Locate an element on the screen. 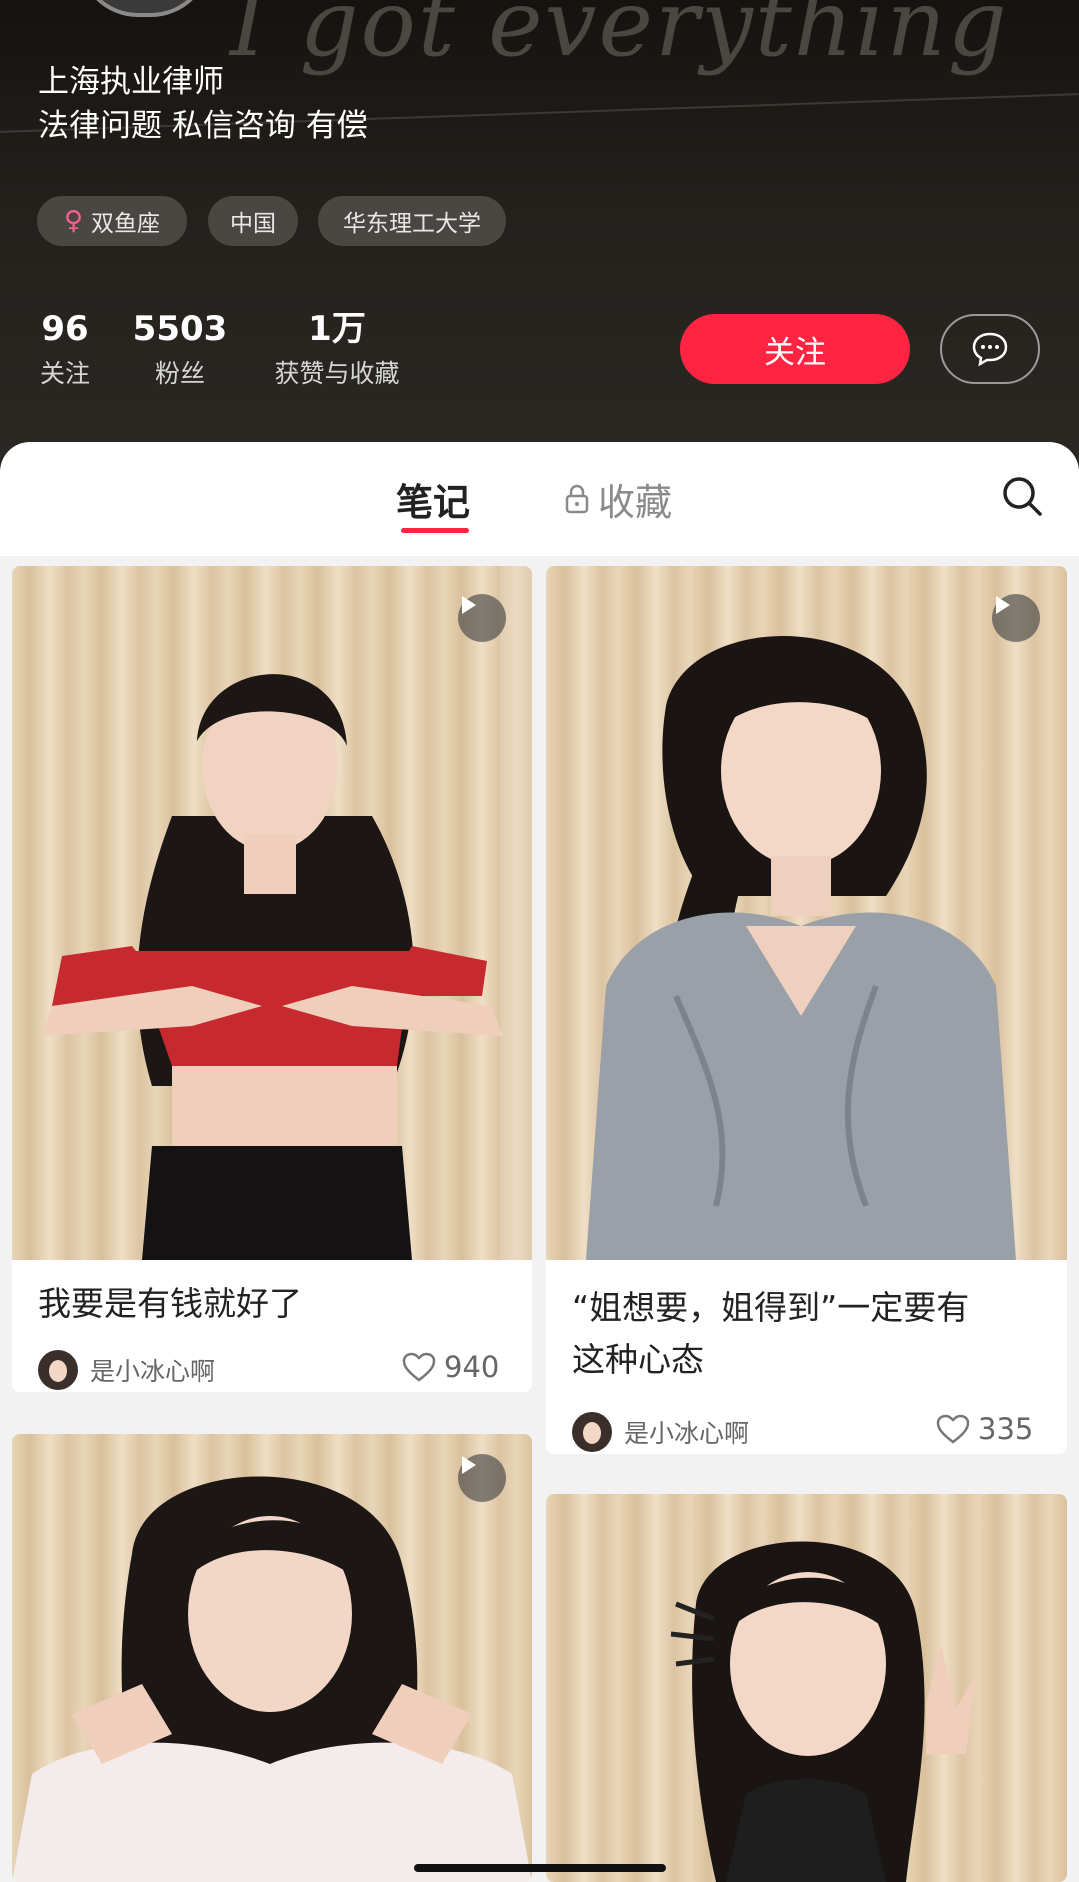  tag-school-label: 华东理工大学 is located at coordinates (412, 224).